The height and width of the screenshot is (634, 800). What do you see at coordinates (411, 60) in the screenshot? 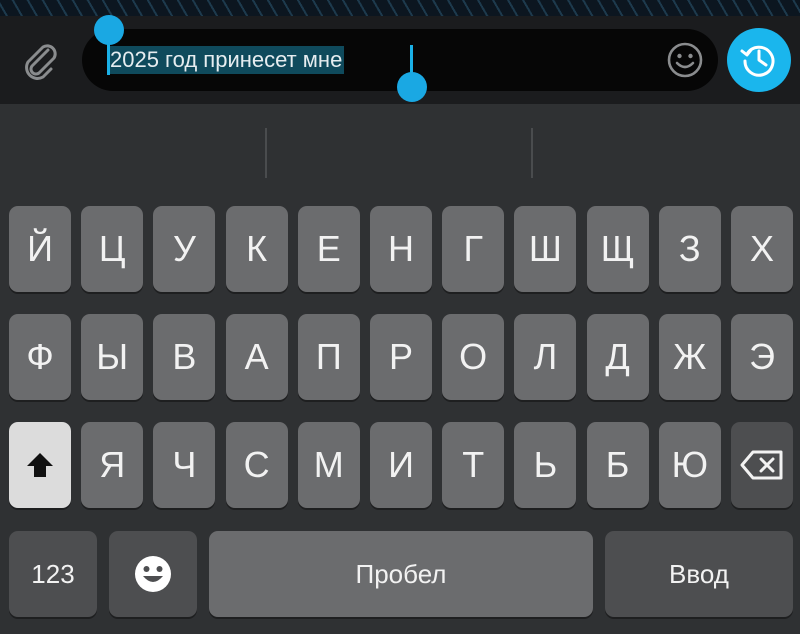
I see `selection-handle-end-bar` at bounding box center [411, 60].